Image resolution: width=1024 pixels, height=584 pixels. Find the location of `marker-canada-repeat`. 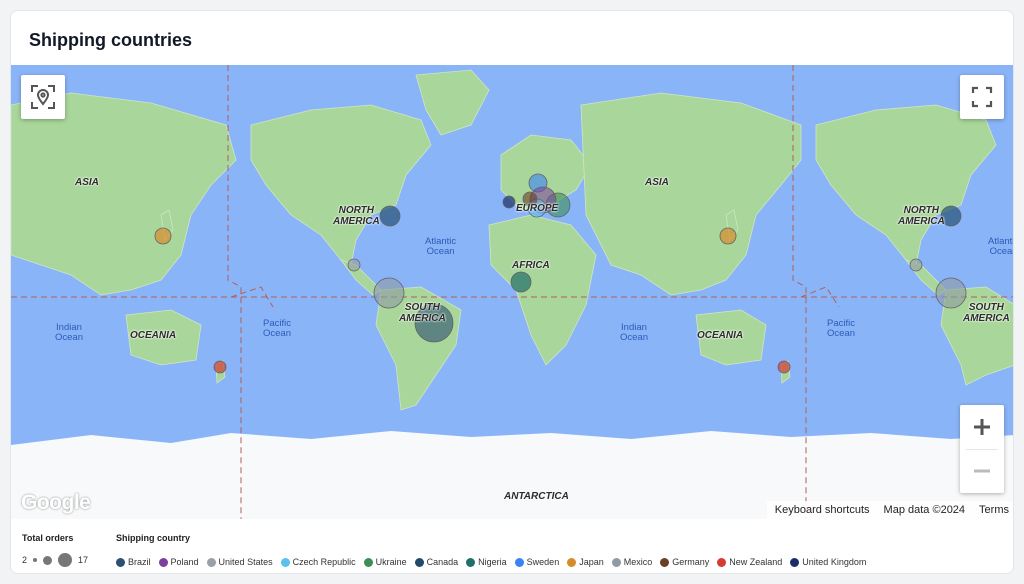

marker-canada-repeat is located at coordinates (951, 216).